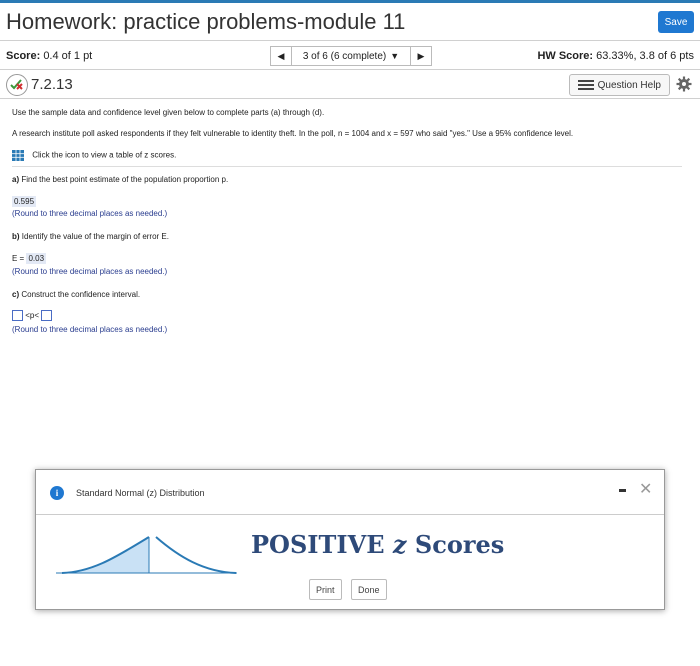 This screenshot has width=700, height=666. I want to click on part-c-inequality: <p<, so click(32, 315).